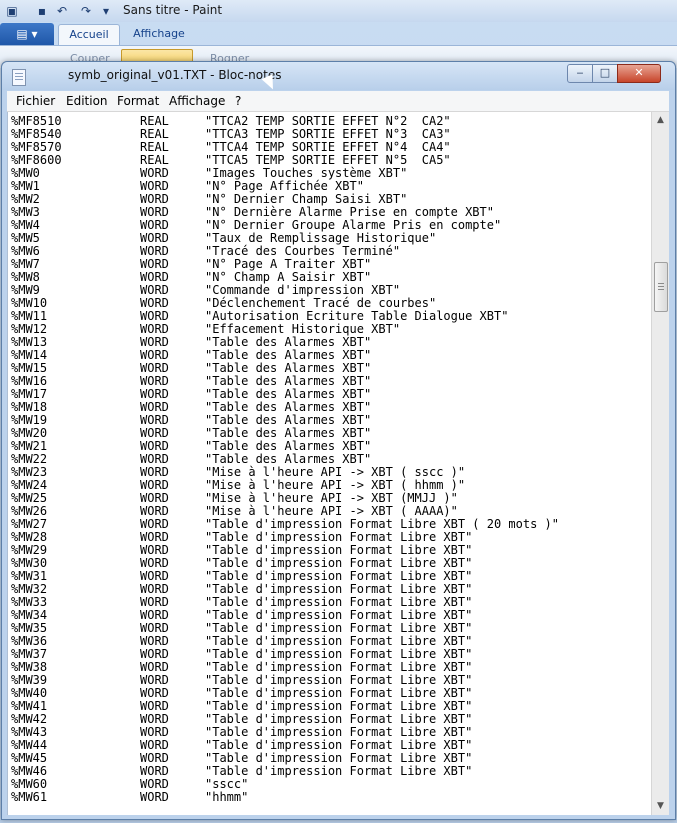 The image size is (677, 823). What do you see at coordinates (227, 797) in the screenshot?
I see `comment-text: "hhmm"` at bounding box center [227, 797].